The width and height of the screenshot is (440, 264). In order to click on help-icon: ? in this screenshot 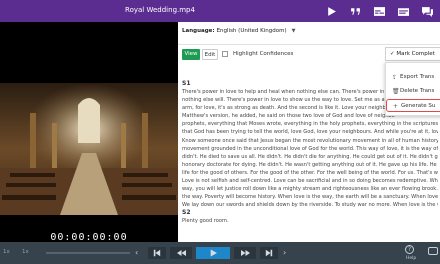, I will do `click(409, 249)`.